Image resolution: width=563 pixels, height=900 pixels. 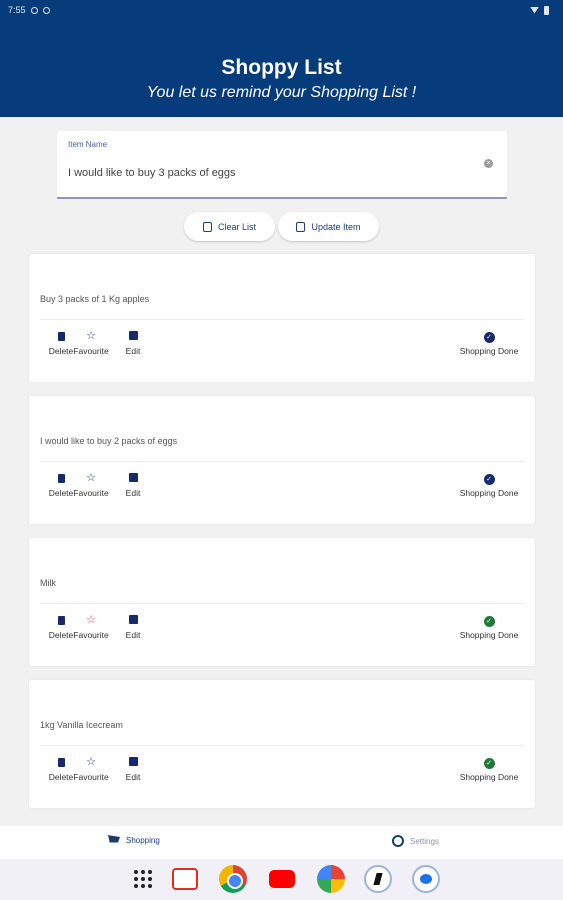 I want to click on clear-list-label: Clear List, so click(x=236, y=226).